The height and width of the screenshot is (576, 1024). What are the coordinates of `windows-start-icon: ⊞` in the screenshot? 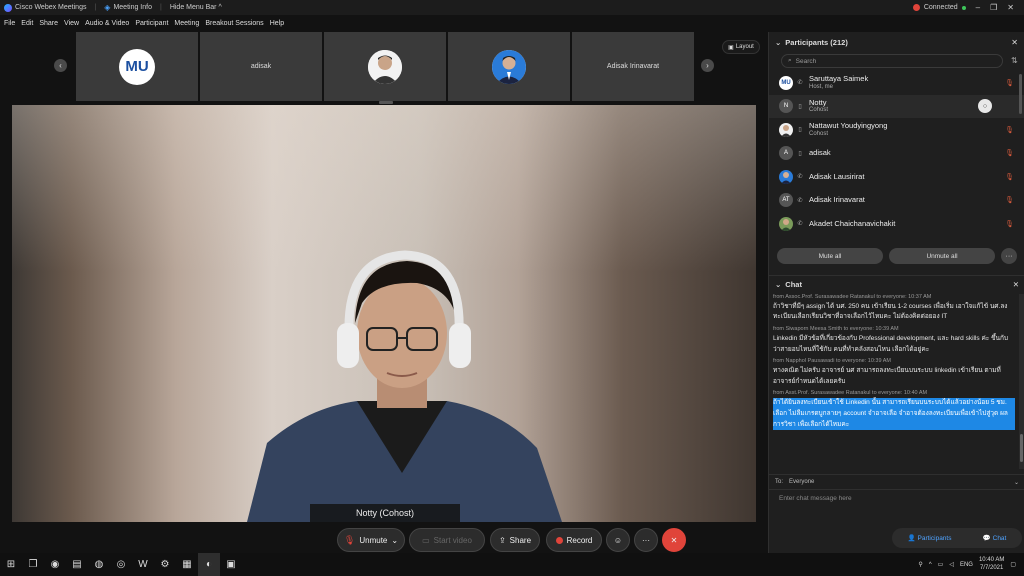 It's located at (11, 564).